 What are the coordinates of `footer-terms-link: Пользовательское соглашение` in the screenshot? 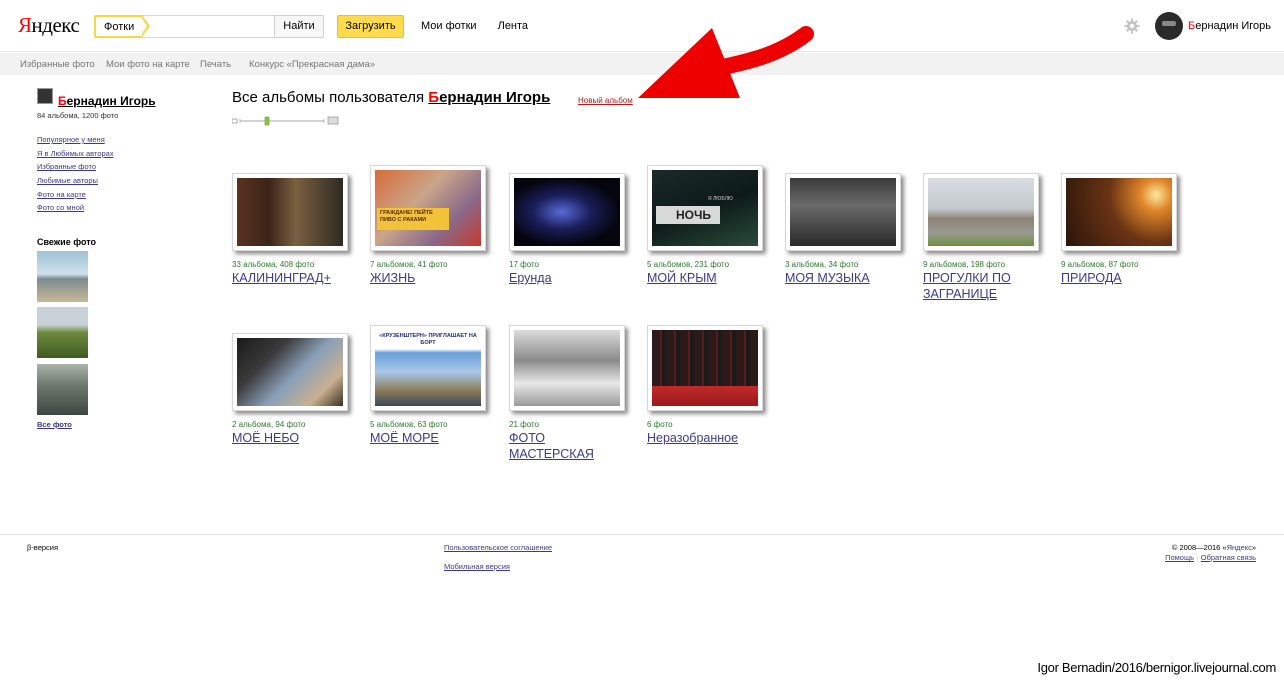 It's located at (498, 547).